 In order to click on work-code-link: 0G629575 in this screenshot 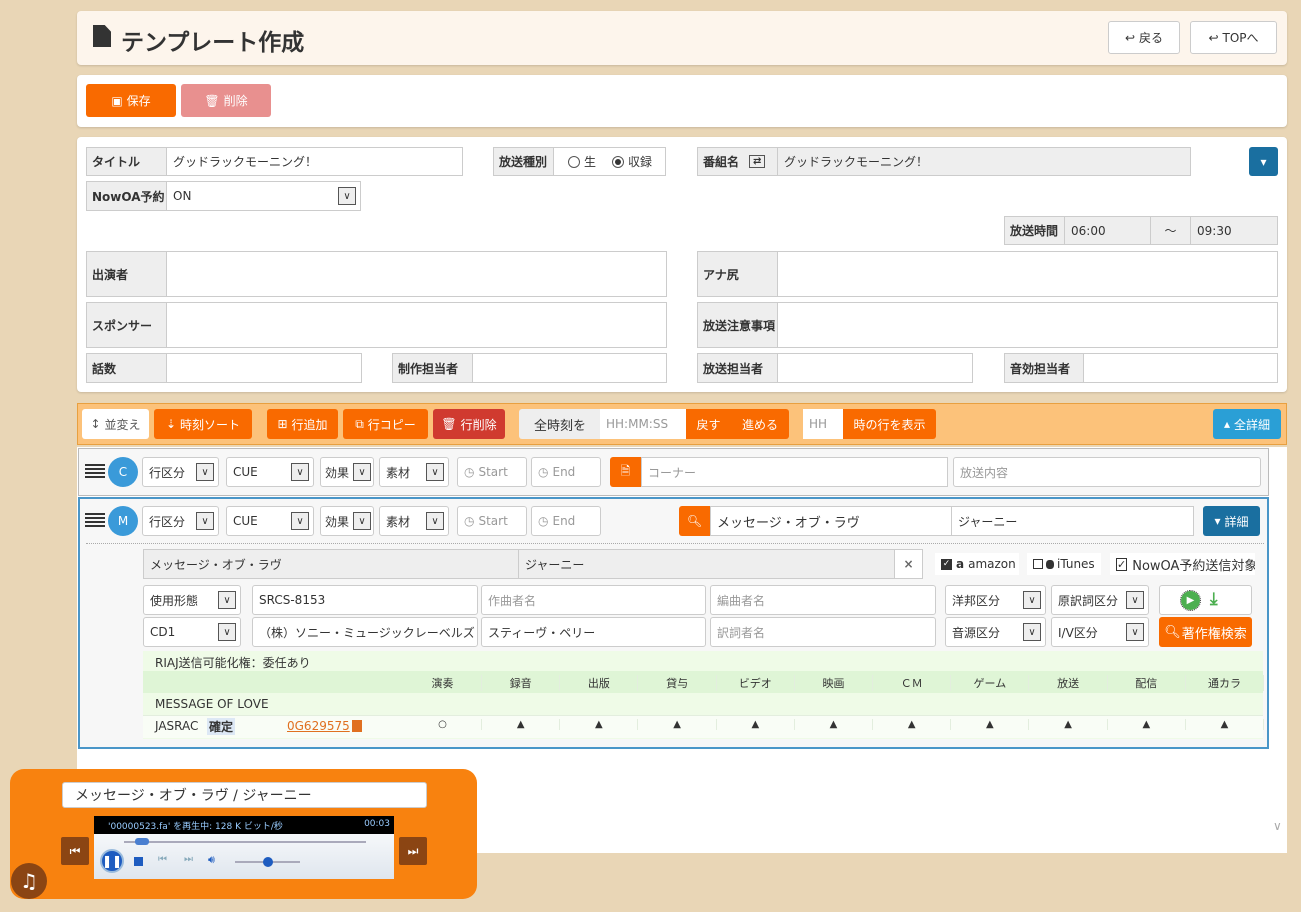, I will do `click(318, 726)`.